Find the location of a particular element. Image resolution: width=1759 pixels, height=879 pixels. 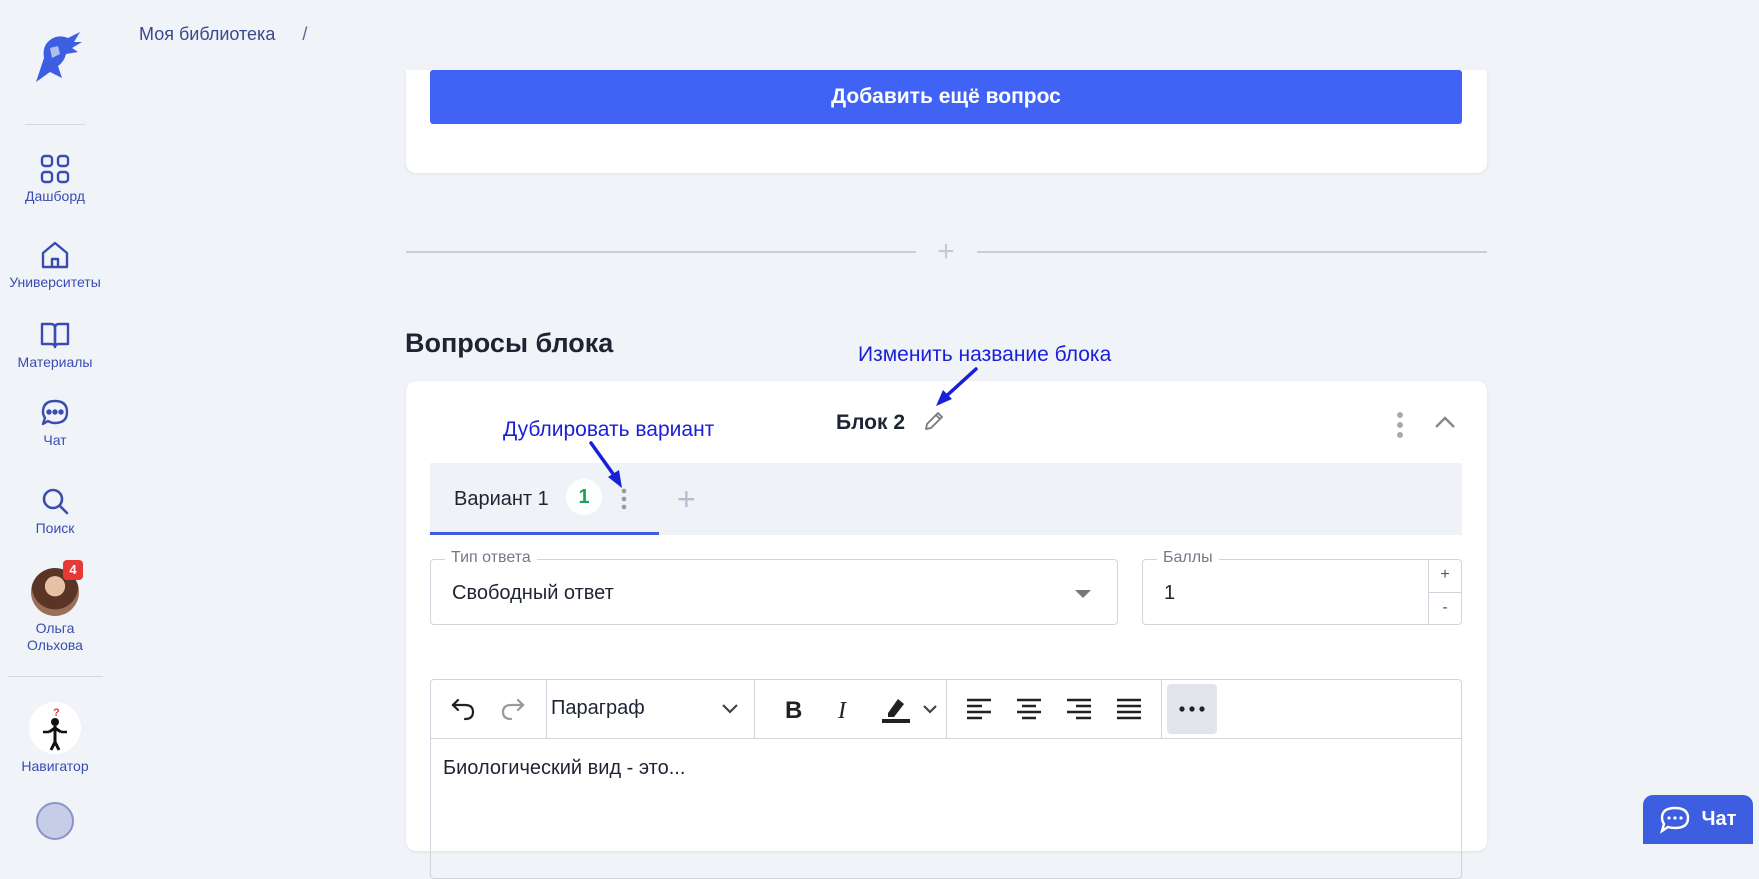

italic-icon: I is located at coordinates (844, 709).